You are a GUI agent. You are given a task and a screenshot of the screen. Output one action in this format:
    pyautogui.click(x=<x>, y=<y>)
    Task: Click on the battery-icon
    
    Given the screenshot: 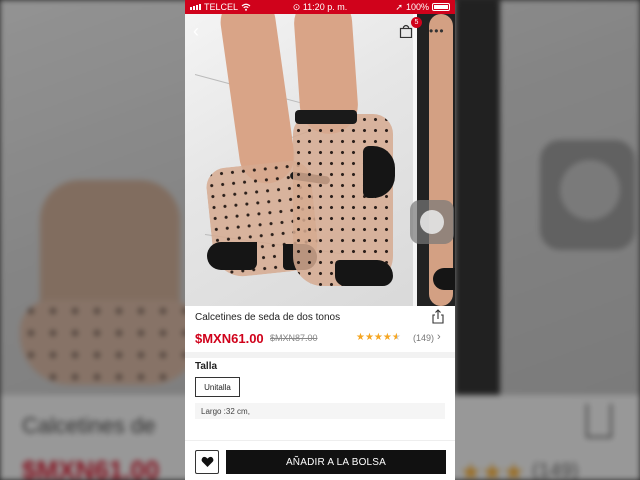 What is the action you would take?
    pyautogui.click(x=441, y=7)
    